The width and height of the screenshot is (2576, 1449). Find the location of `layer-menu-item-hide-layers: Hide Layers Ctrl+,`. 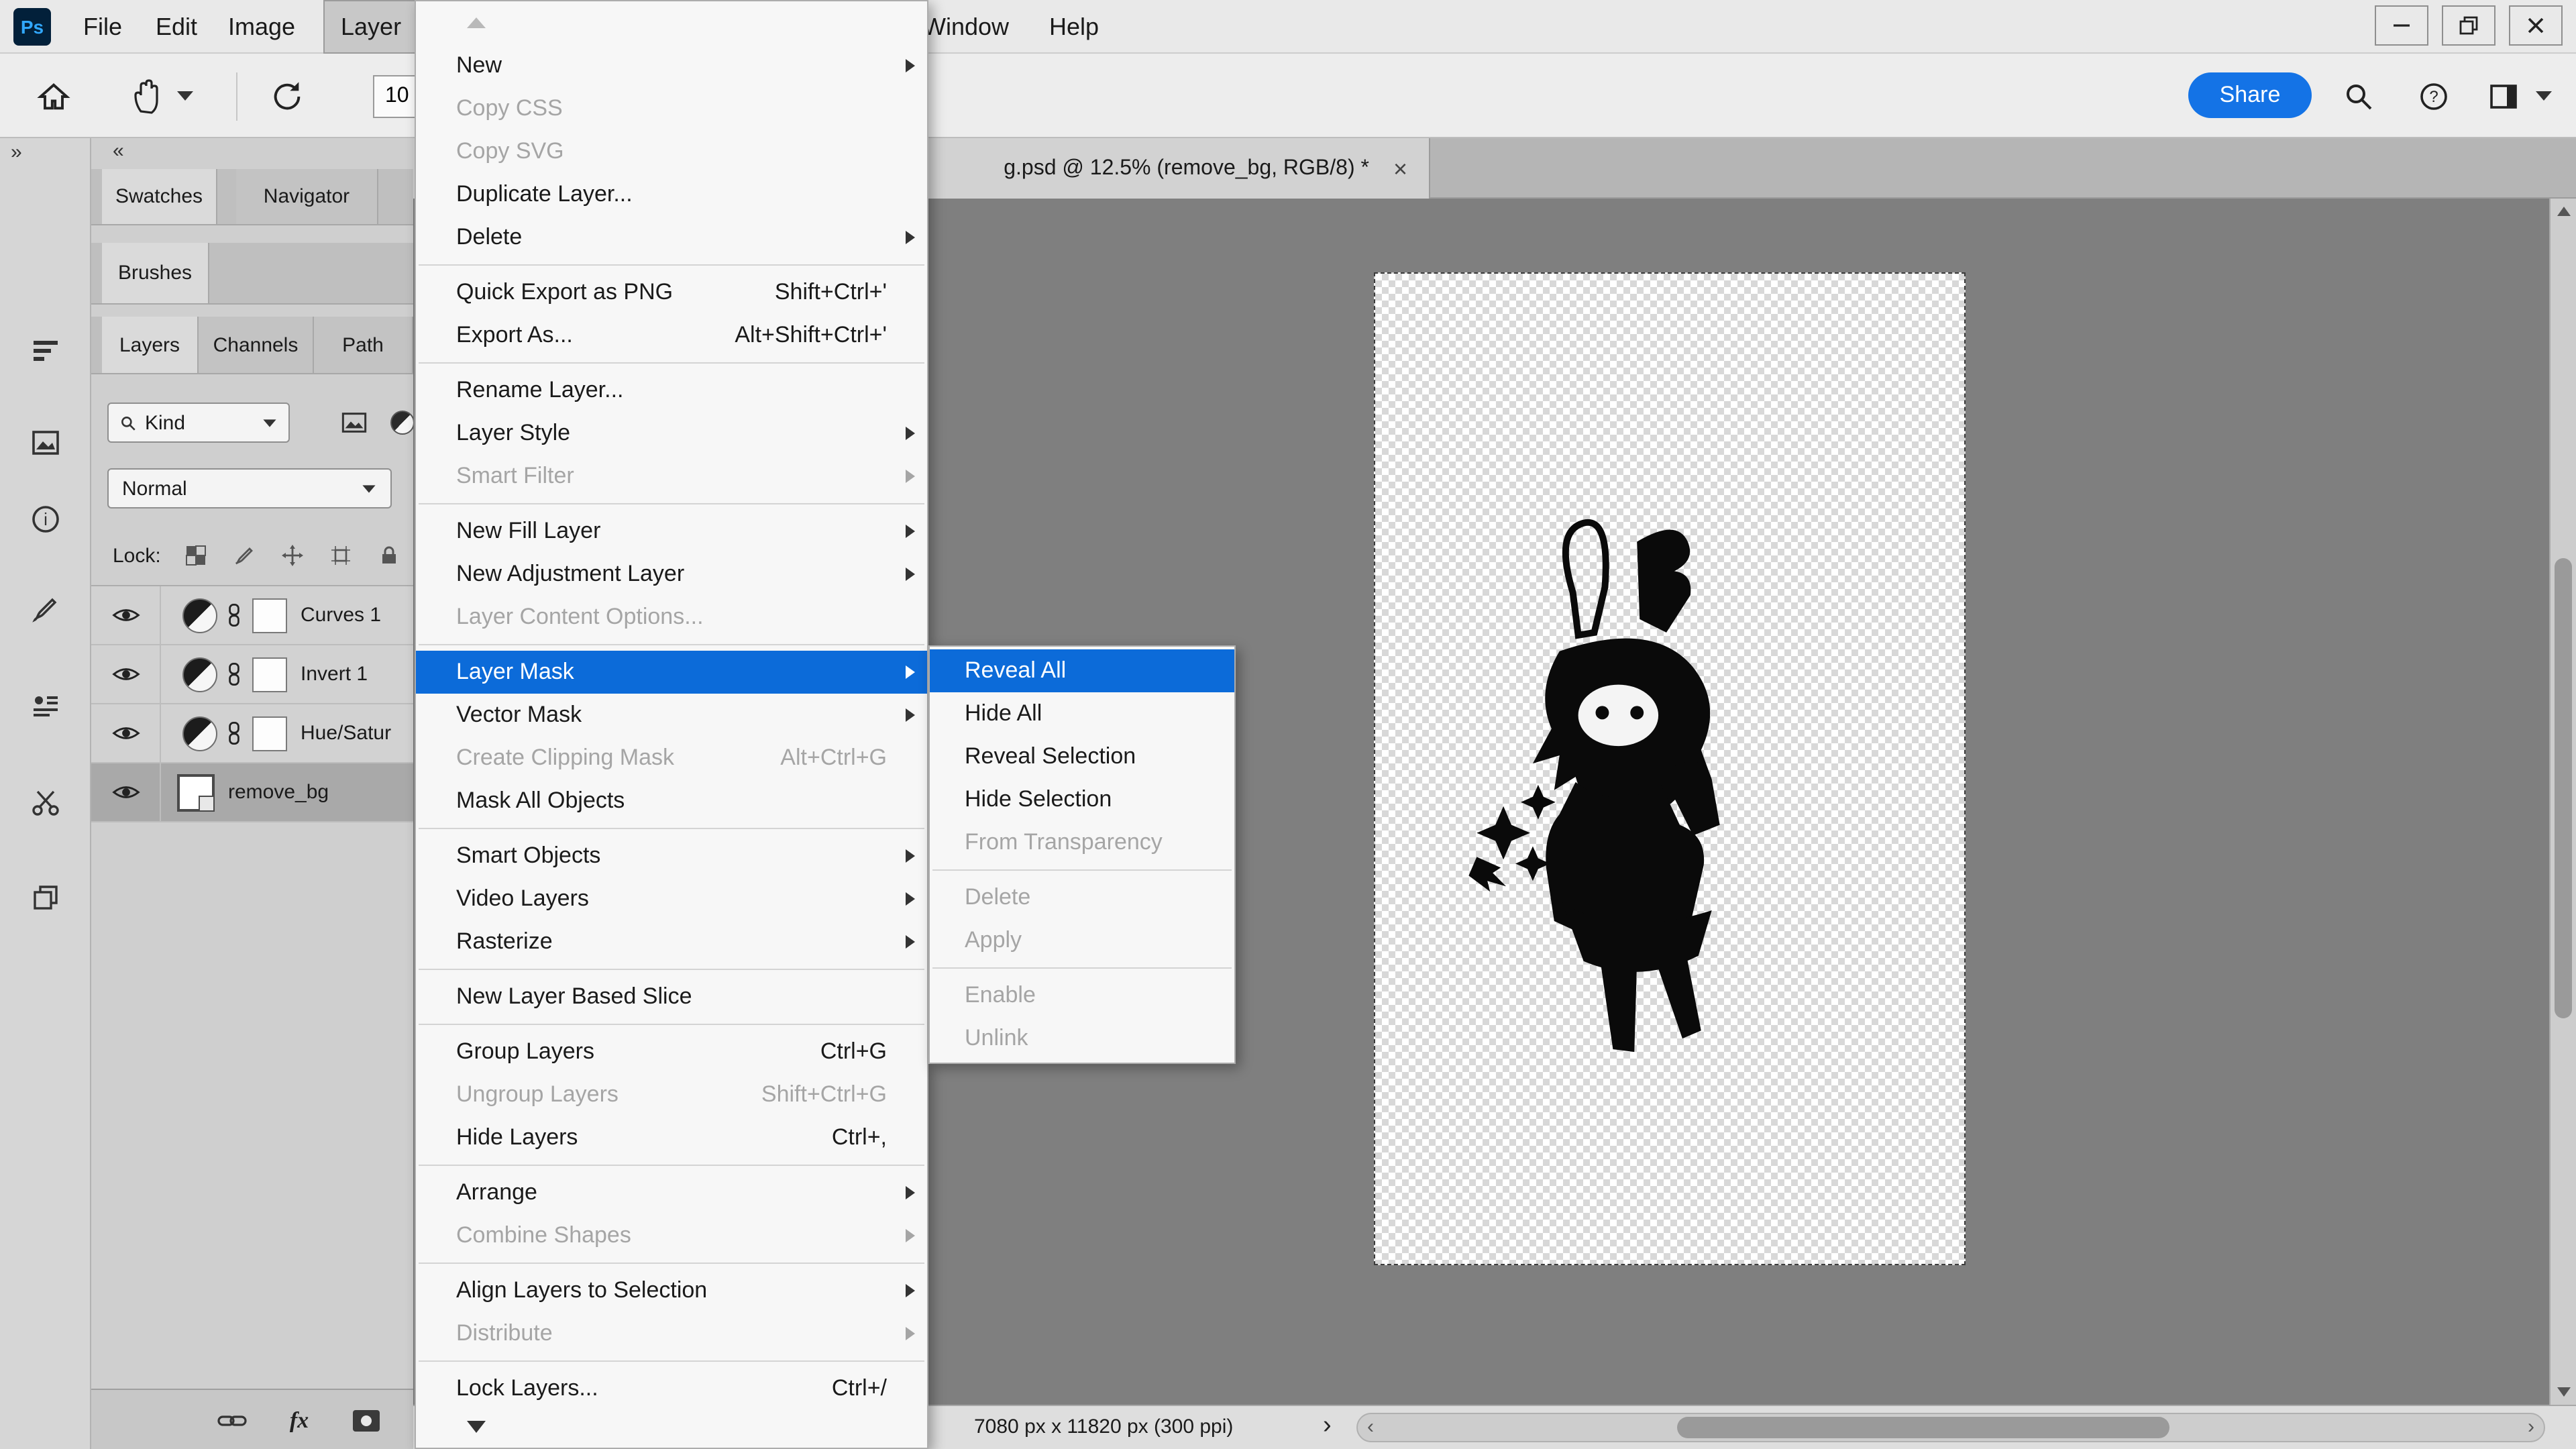

layer-menu-item-hide-layers: Hide Layers Ctrl+, is located at coordinates (671, 1137).